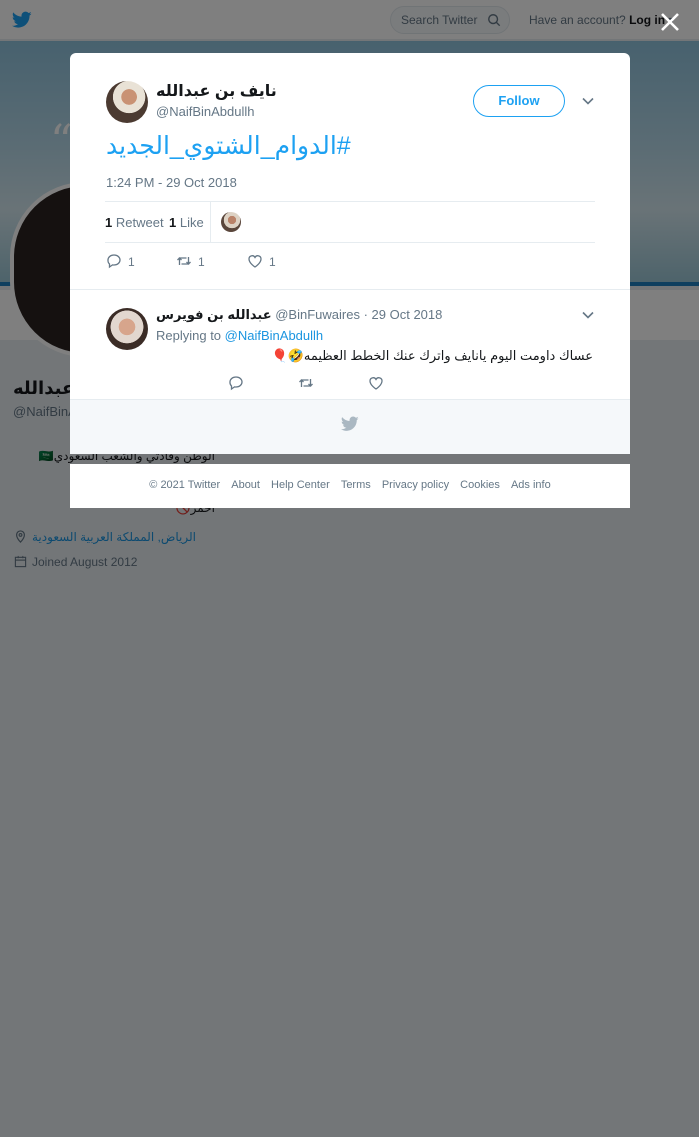 The image size is (699, 1137). What do you see at coordinates (300, 485) in the screenshot?
I see `footer-link-help-center: Help Center` at bounding box center [300, 485].